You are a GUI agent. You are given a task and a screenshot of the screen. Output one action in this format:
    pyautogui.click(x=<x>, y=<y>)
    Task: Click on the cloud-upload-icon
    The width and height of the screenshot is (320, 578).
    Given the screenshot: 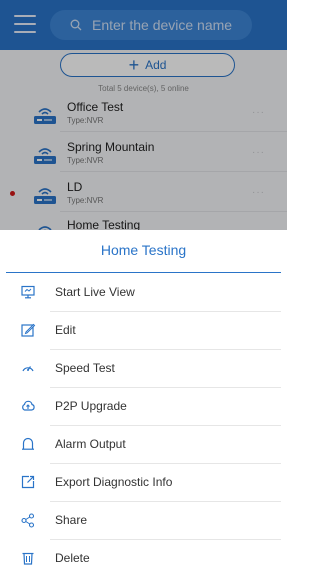 What is the action you would take?
    pyautogui.click(x=28, y=405)
    